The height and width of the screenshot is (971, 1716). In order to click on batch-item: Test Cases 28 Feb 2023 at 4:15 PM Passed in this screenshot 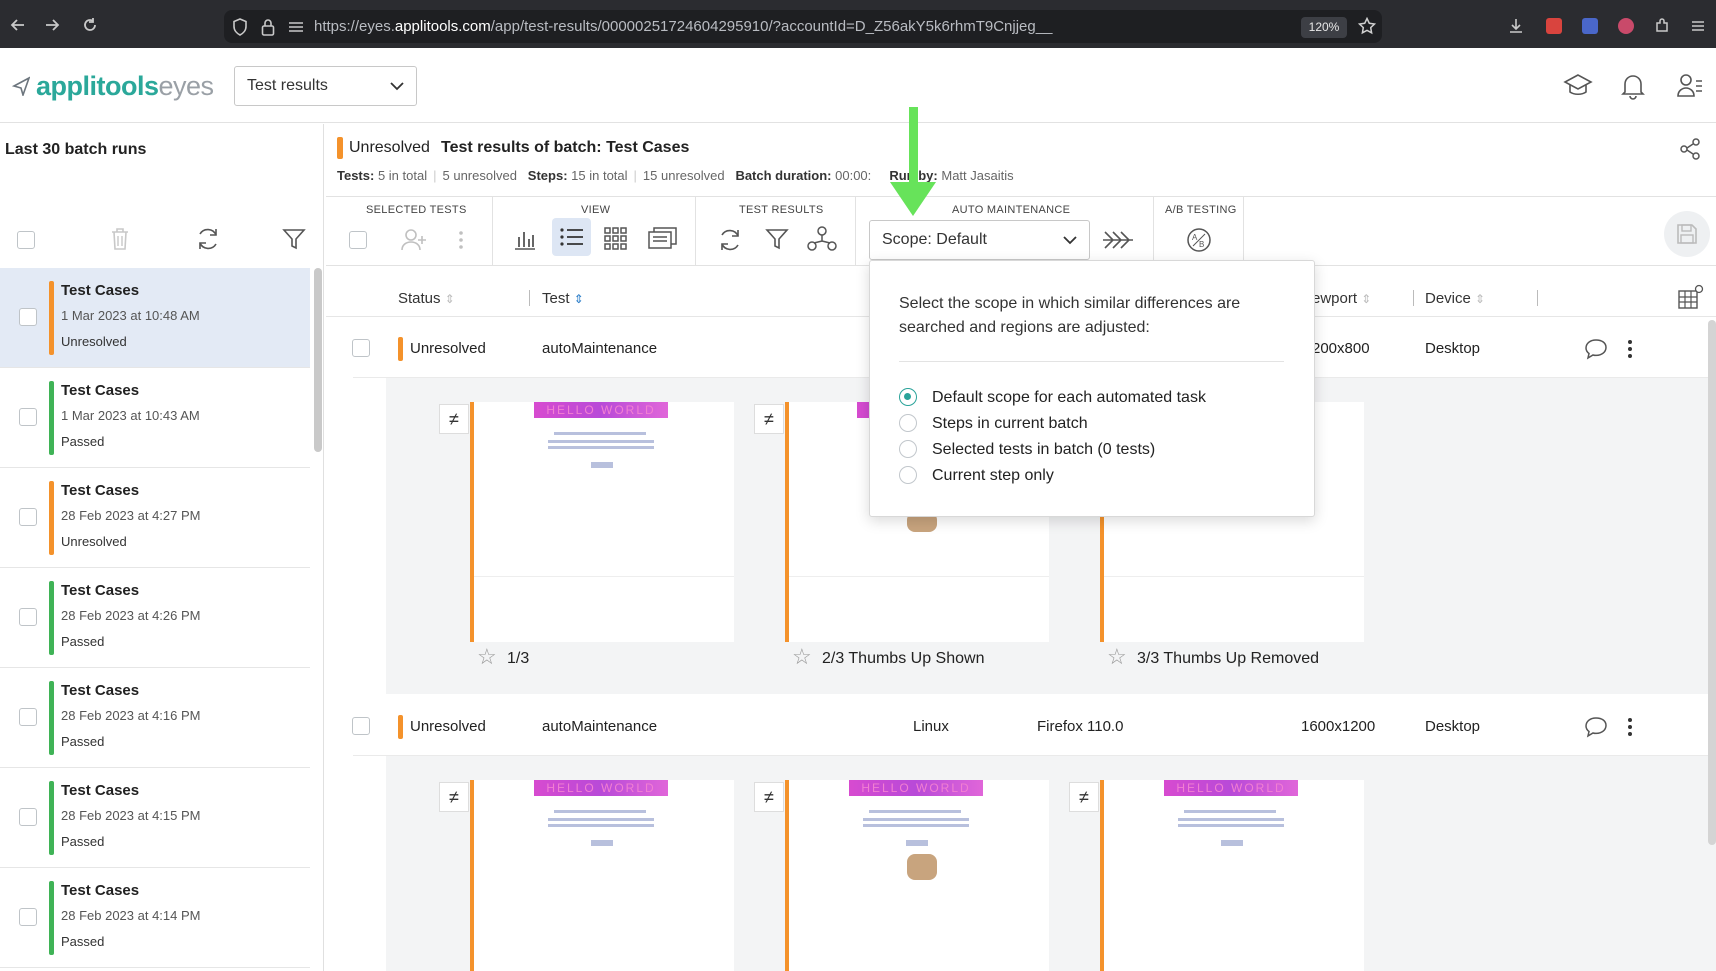, I will do `click(155, 818)`.